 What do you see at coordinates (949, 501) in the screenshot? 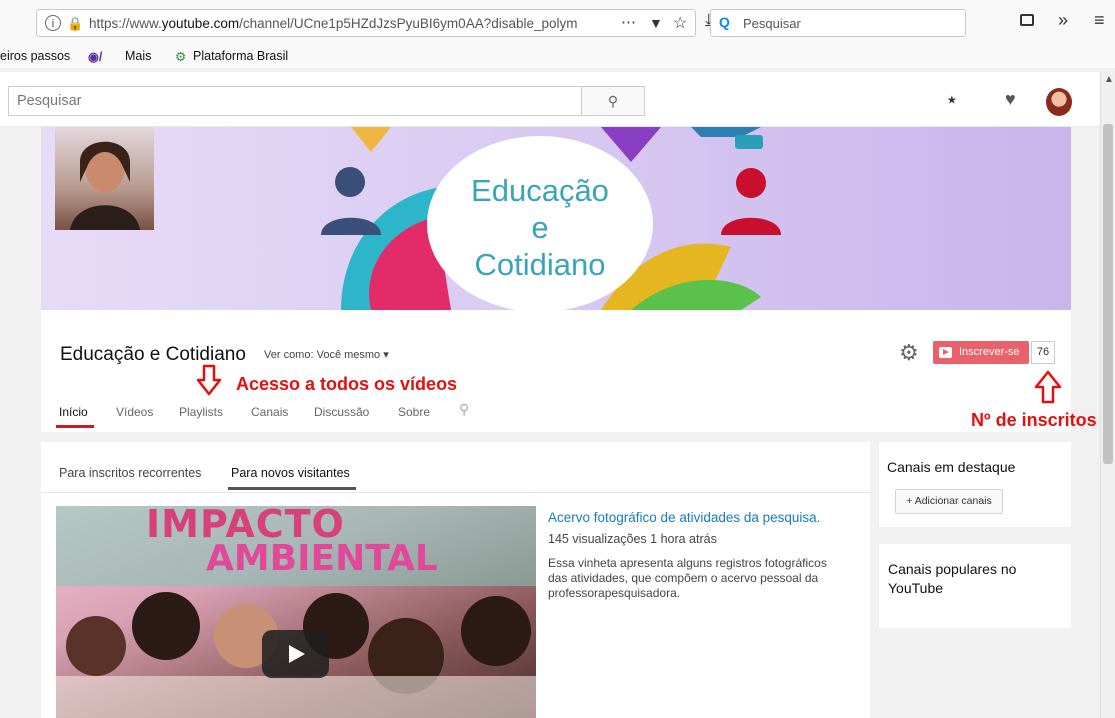
I see `add-channels-button: + Adicionar canais` at bounding box center [949, 501].